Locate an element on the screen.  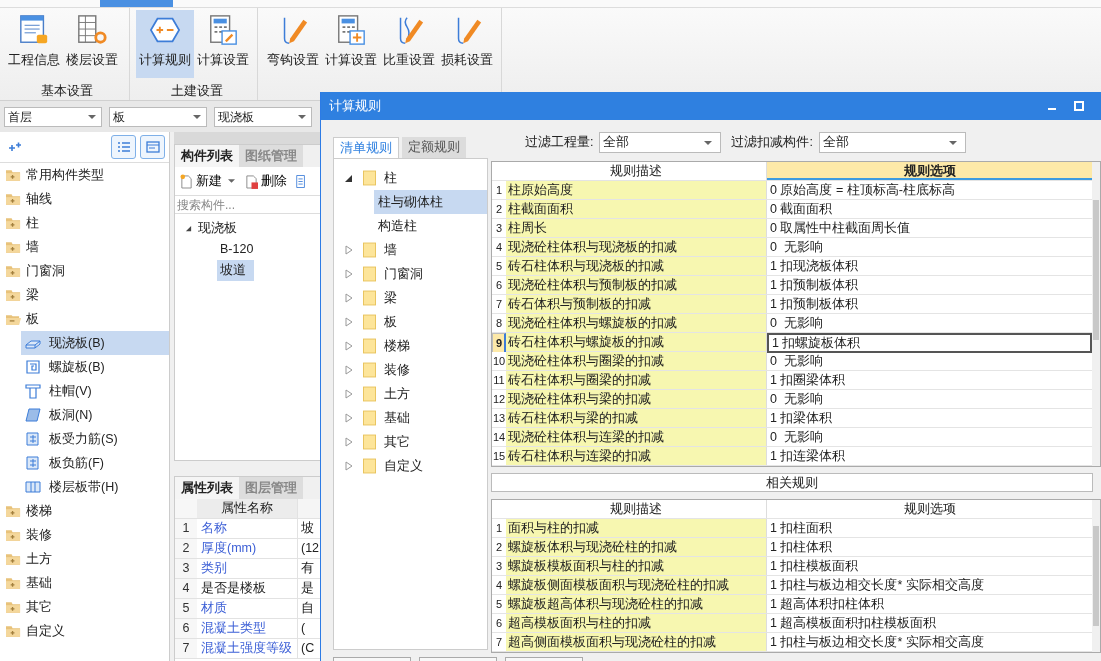
panel-tab: 属性列表 is located at coordinates (207, 488).